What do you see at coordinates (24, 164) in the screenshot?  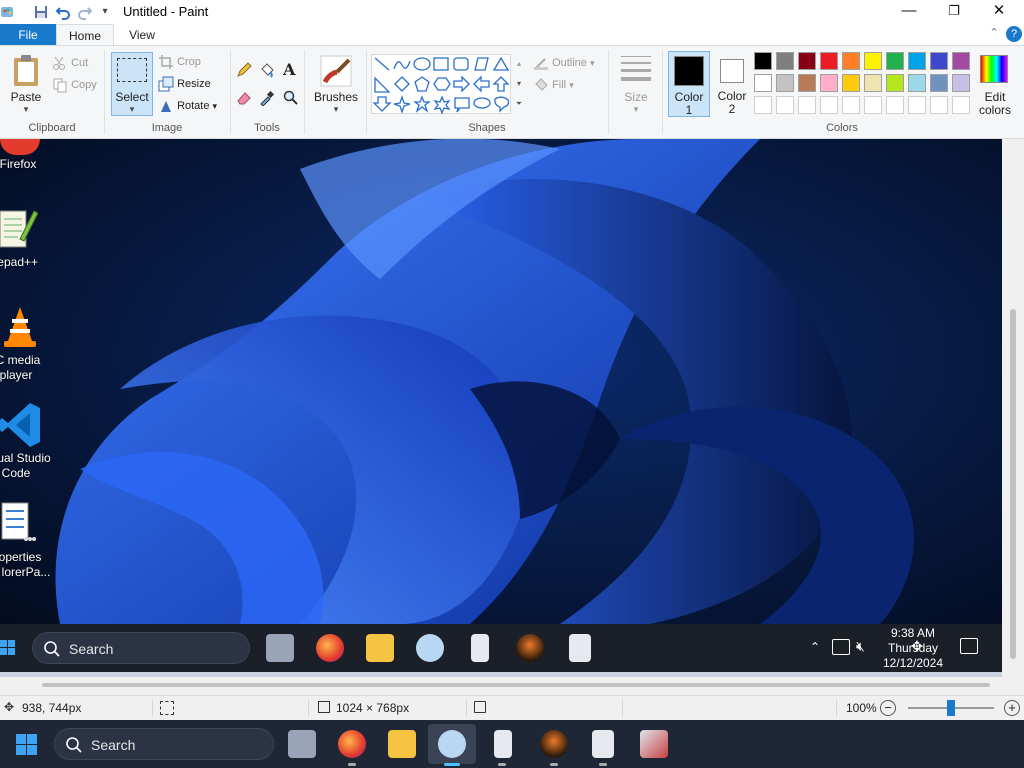 I see `desktop-label-firefox: Firefox` at bounding box center [24, 164].